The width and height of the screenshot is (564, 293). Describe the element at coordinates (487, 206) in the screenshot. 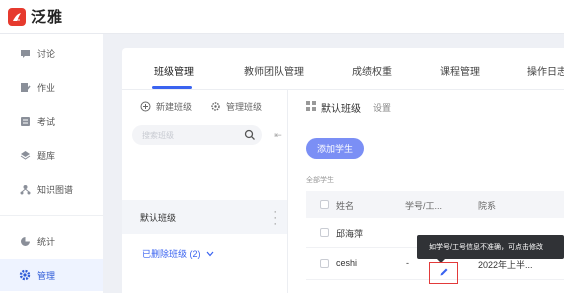

I see `column-header-dept: 院系` at that location.